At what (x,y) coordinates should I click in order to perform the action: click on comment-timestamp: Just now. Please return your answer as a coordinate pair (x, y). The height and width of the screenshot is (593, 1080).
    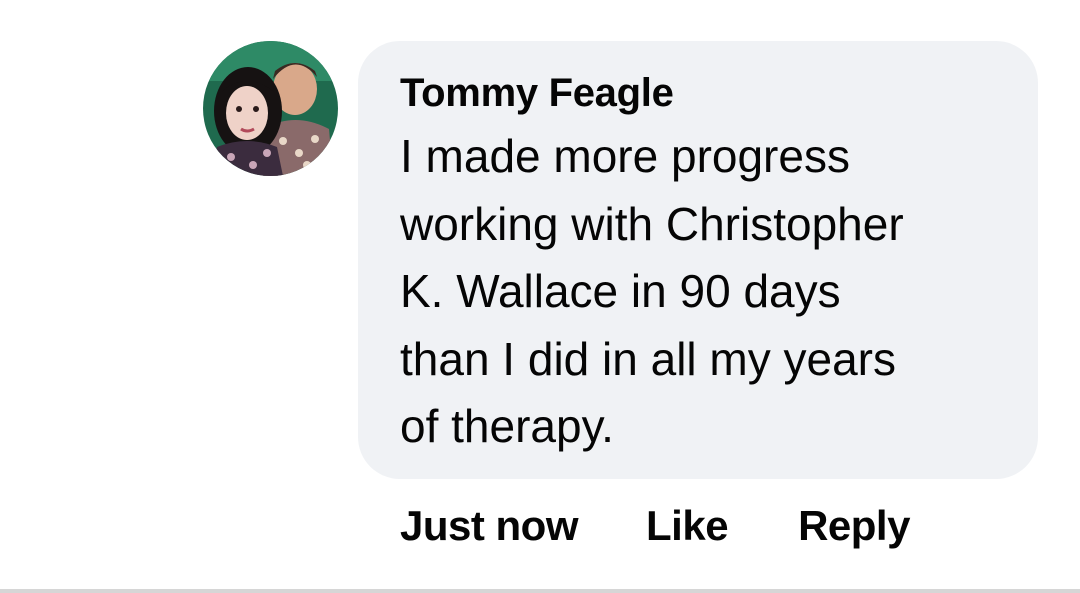
    Looking at the image, I should click on (489, 526).